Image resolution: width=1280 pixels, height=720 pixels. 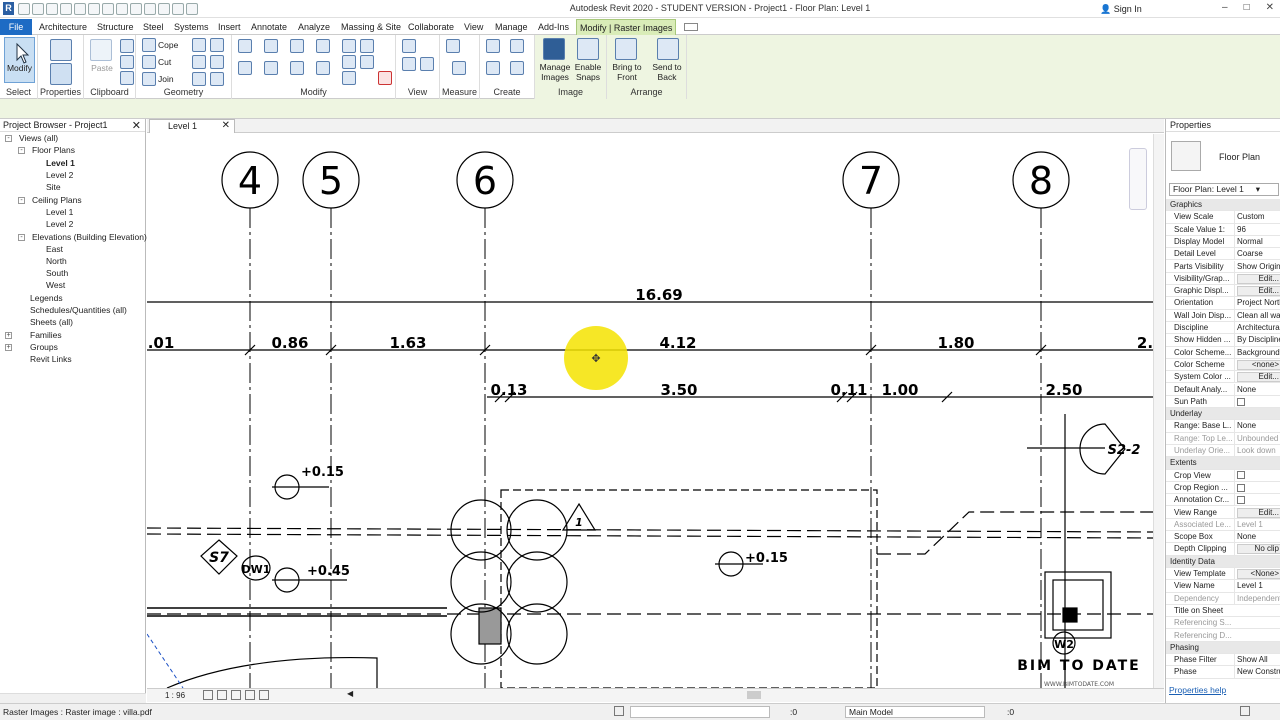 What do you see at coordinates (1223, 672) in the screenshot?
I see `property-row: Phase New Construction` at bounding box center [1223, 672].